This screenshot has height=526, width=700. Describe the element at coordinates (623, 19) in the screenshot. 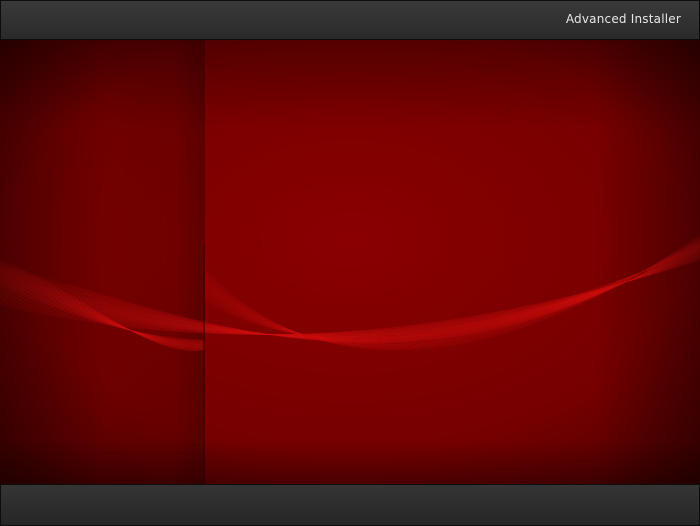

I see `window-title: Advanced Installer` at that location.